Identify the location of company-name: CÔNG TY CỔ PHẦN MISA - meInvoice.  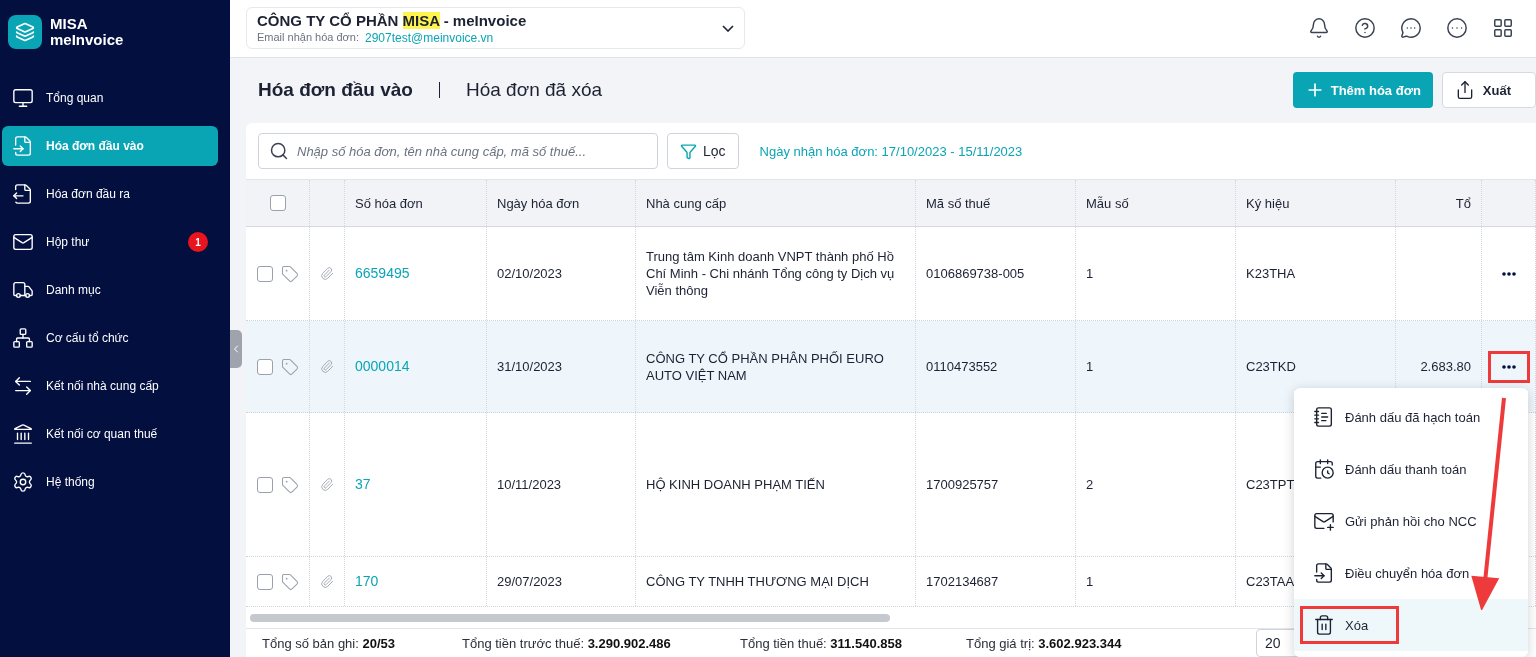
(392, 20).